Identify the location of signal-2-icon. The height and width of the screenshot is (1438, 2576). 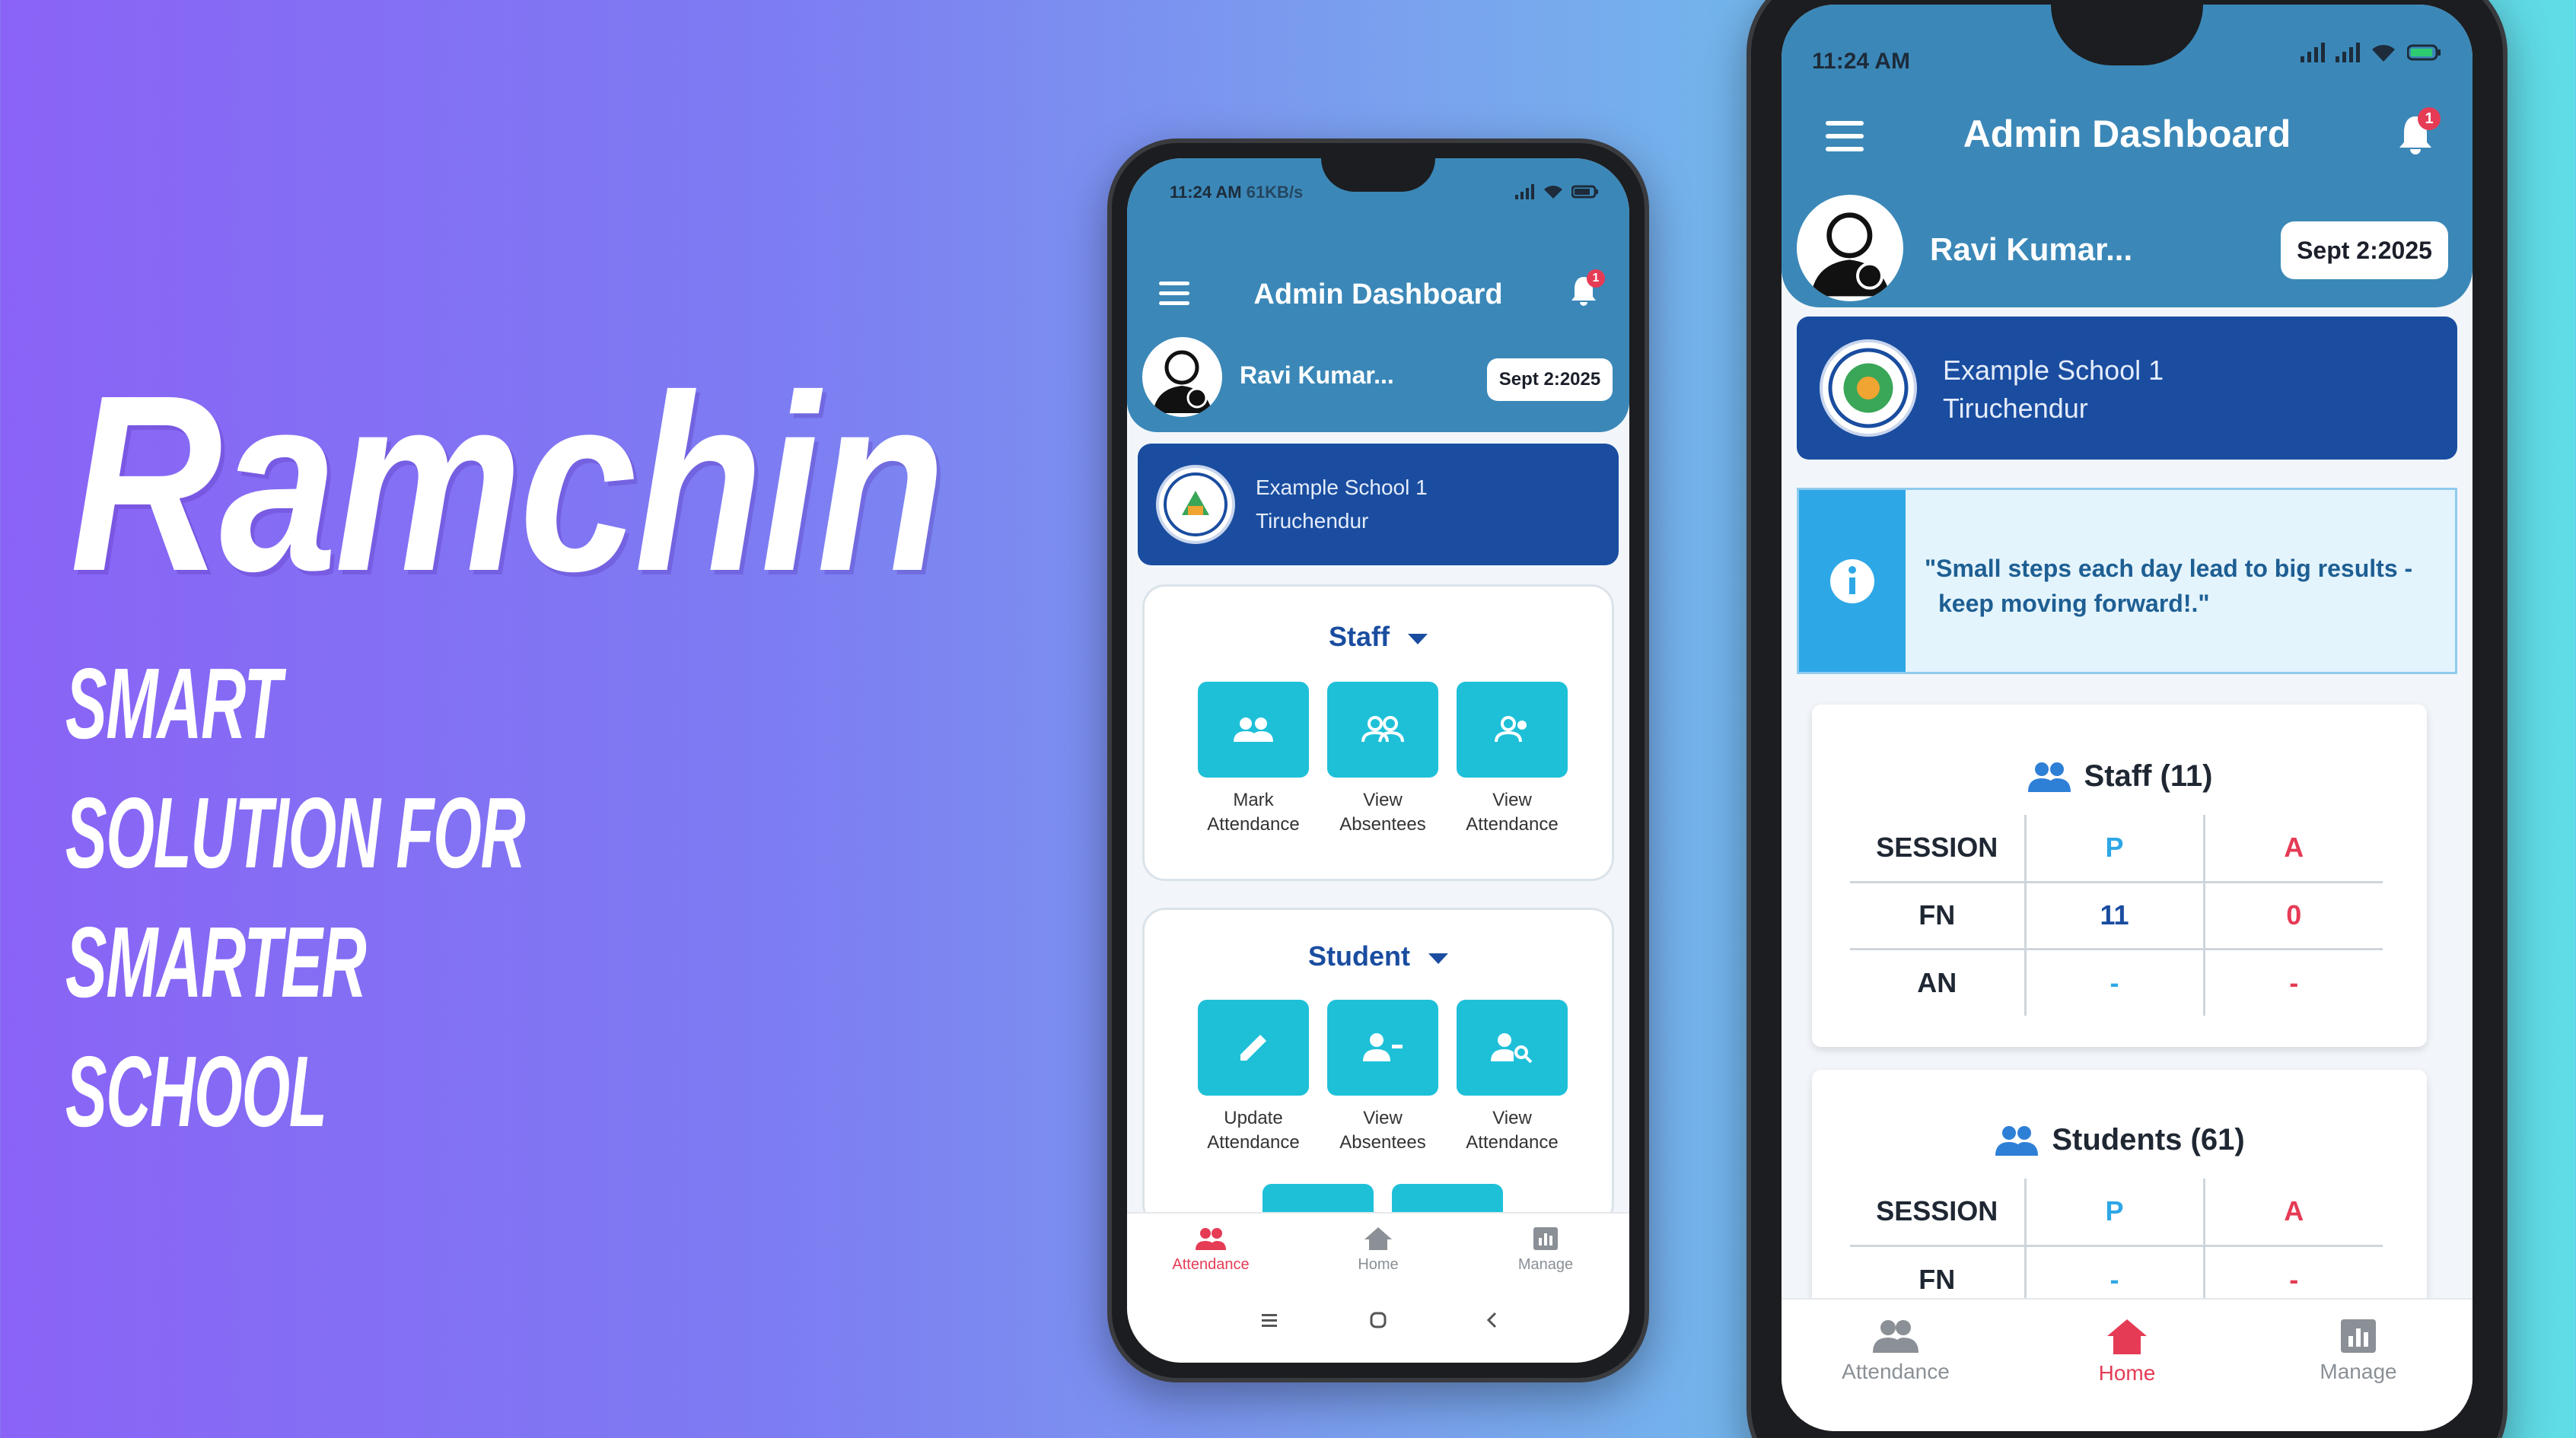
(2348, 52).